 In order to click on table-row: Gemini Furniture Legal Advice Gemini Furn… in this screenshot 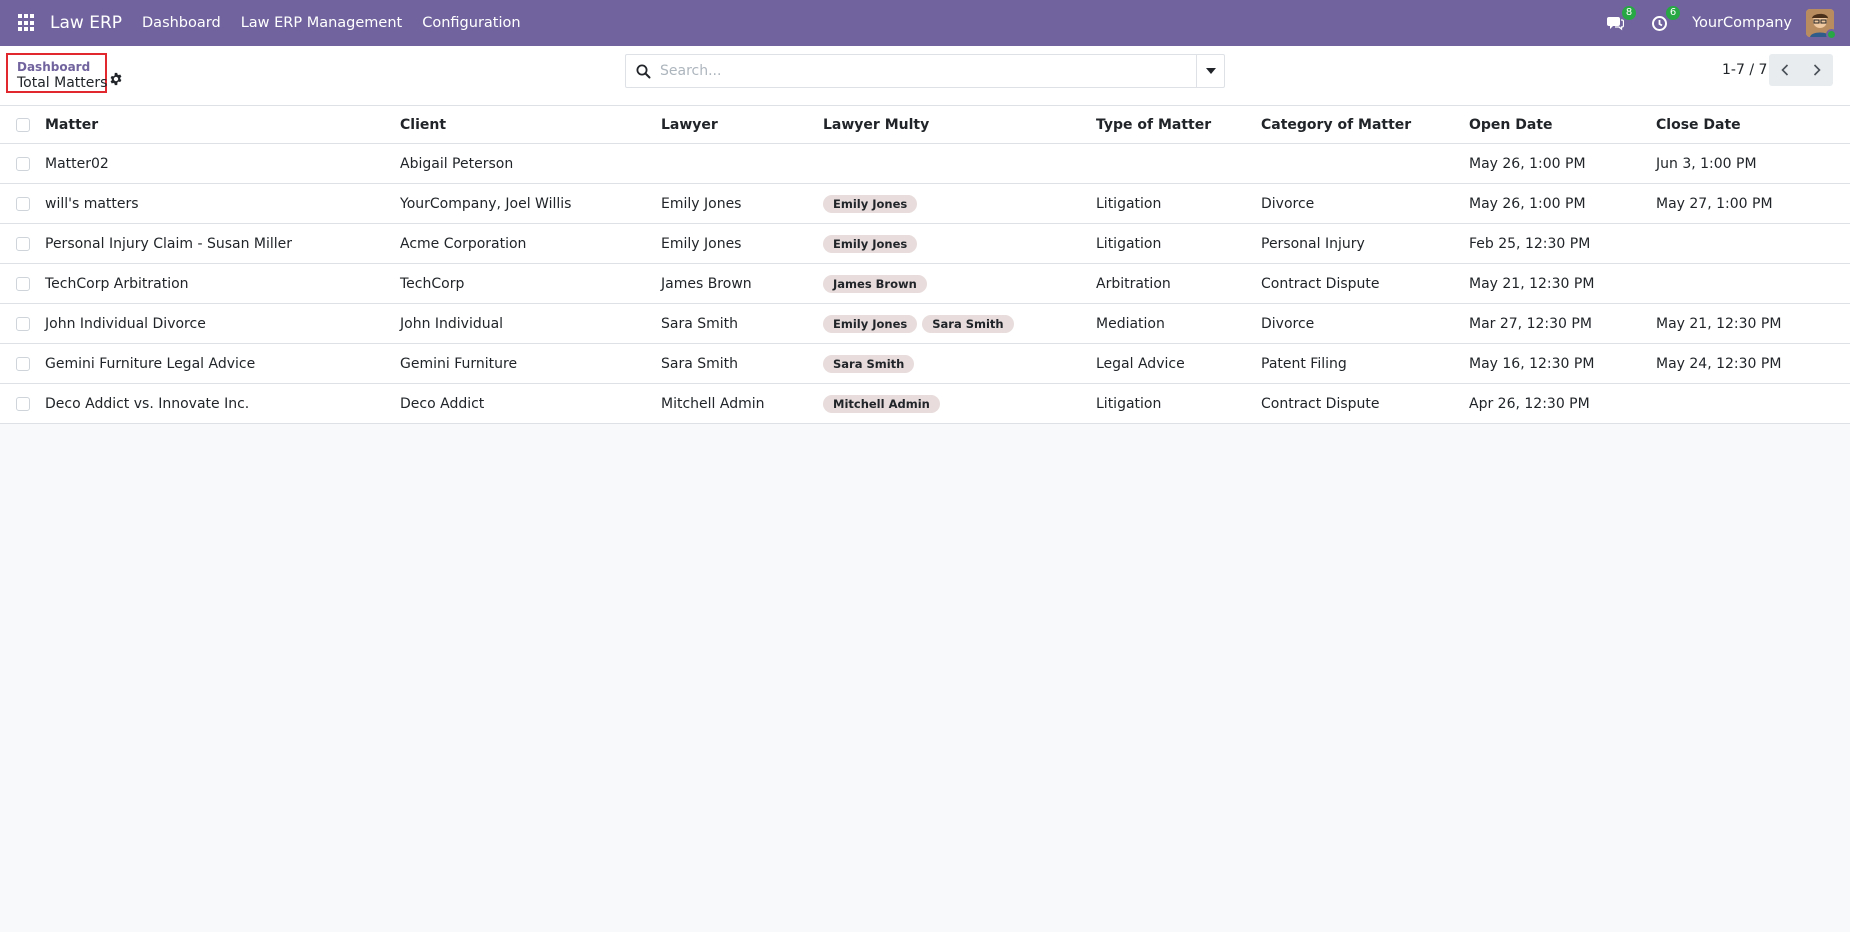, I will do `click(925, 364)`.